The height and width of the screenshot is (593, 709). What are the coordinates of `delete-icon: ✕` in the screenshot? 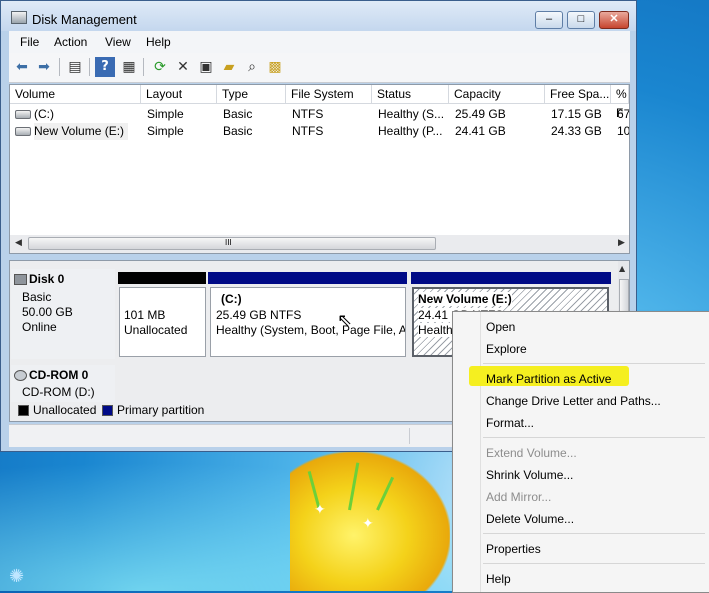 It's located at (183, 67).